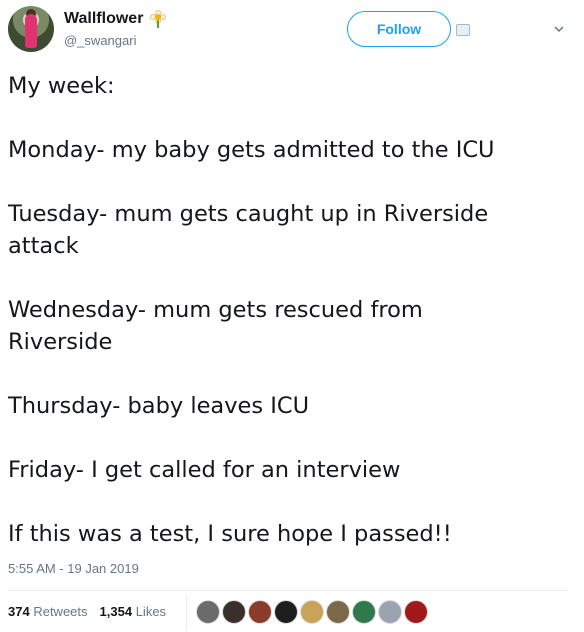 This screenshot has width=584, height=632. Describe the element at coordinates (103, 19) in the screenshot. I see `author-display-name: Wallflower` at that location.